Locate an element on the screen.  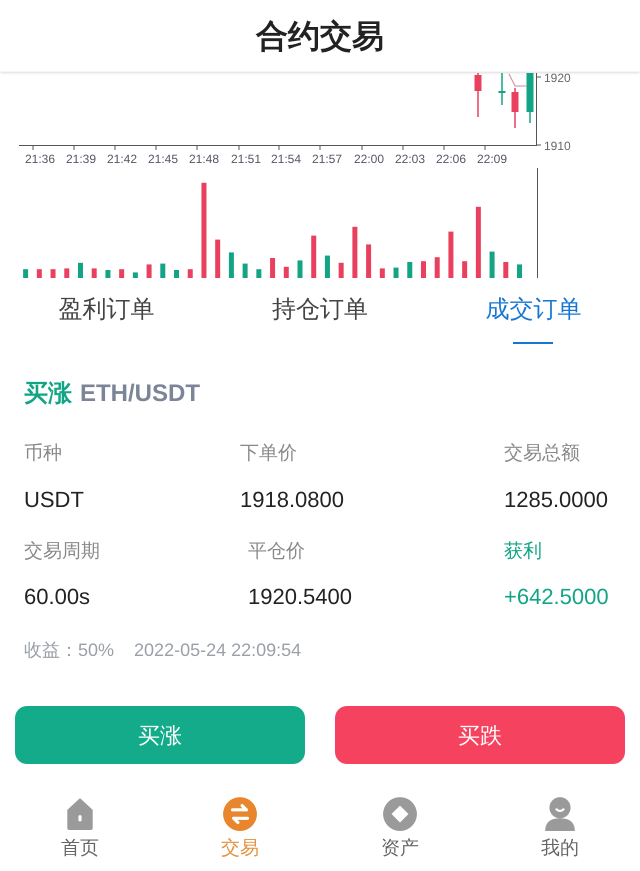
field-label: 下单价 is located at coordinates (269, 454).